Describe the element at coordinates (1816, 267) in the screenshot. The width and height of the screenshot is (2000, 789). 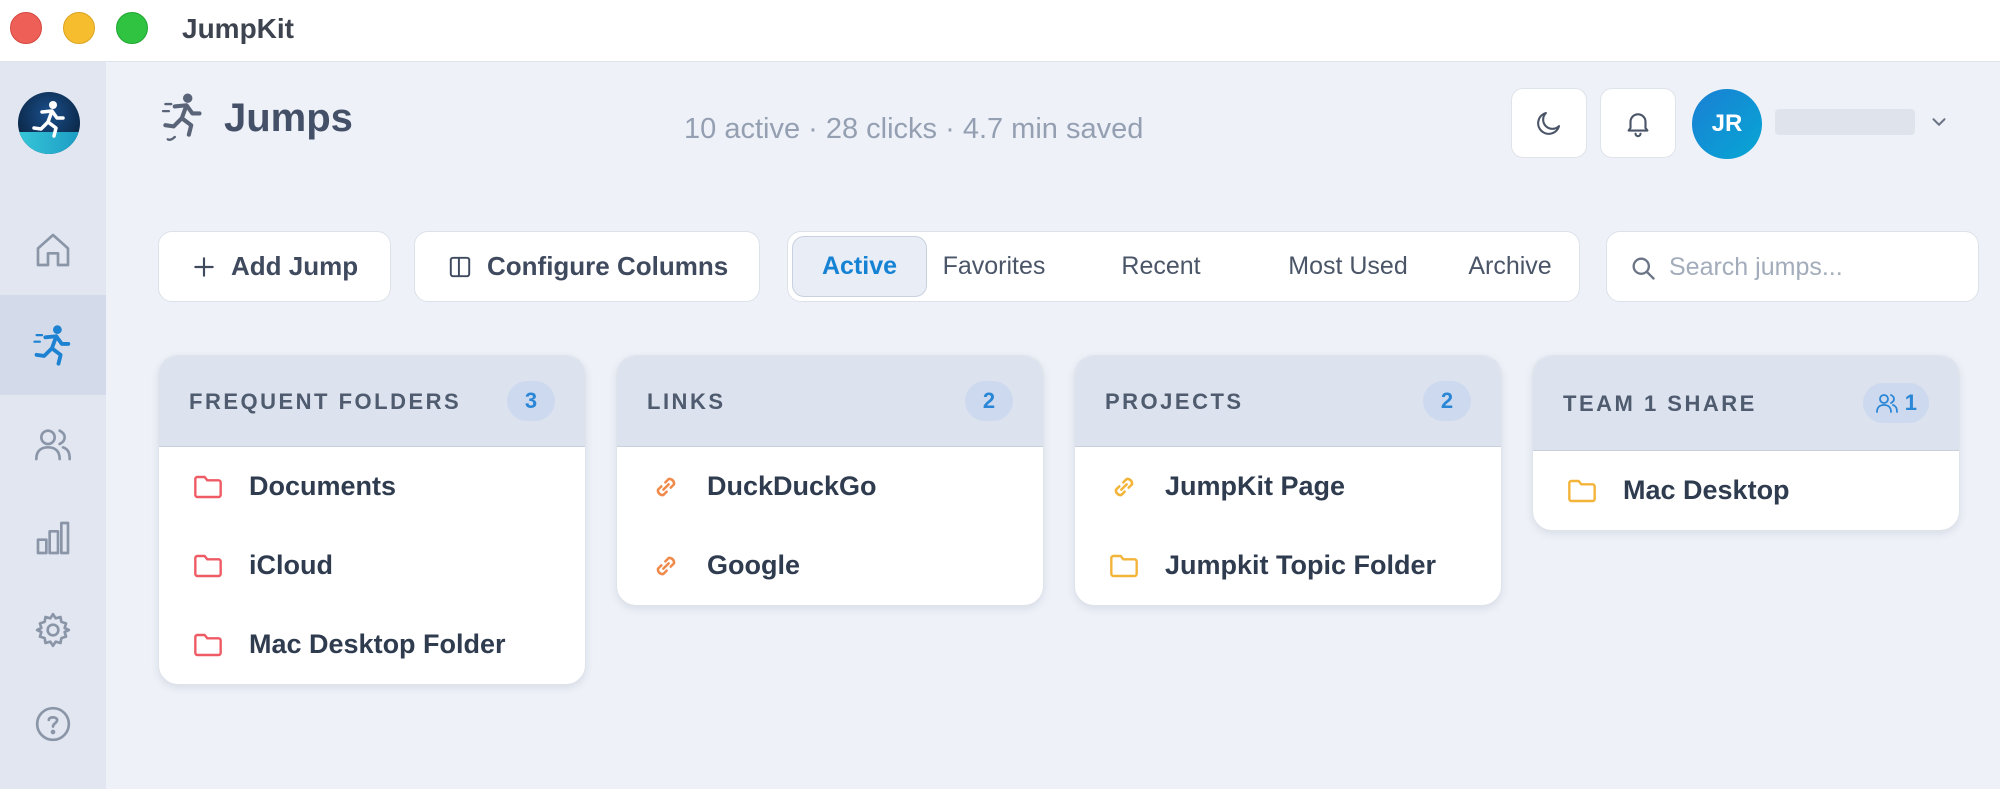
I see `search-input` at that location.